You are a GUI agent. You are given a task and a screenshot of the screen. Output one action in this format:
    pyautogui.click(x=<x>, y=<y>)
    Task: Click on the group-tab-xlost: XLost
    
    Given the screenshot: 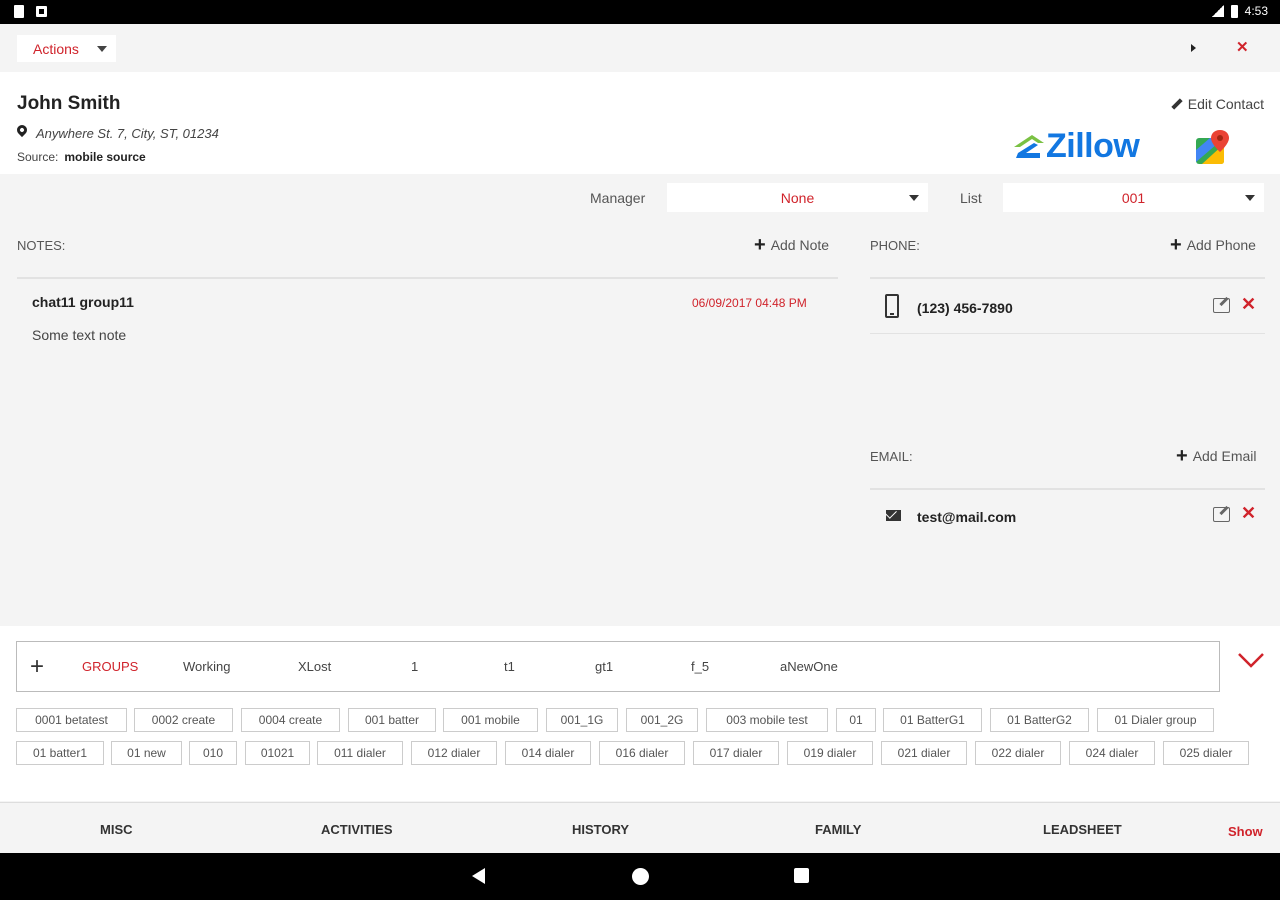 What is the action you would take?
    pyautogui.click(x=314, y=666)
    